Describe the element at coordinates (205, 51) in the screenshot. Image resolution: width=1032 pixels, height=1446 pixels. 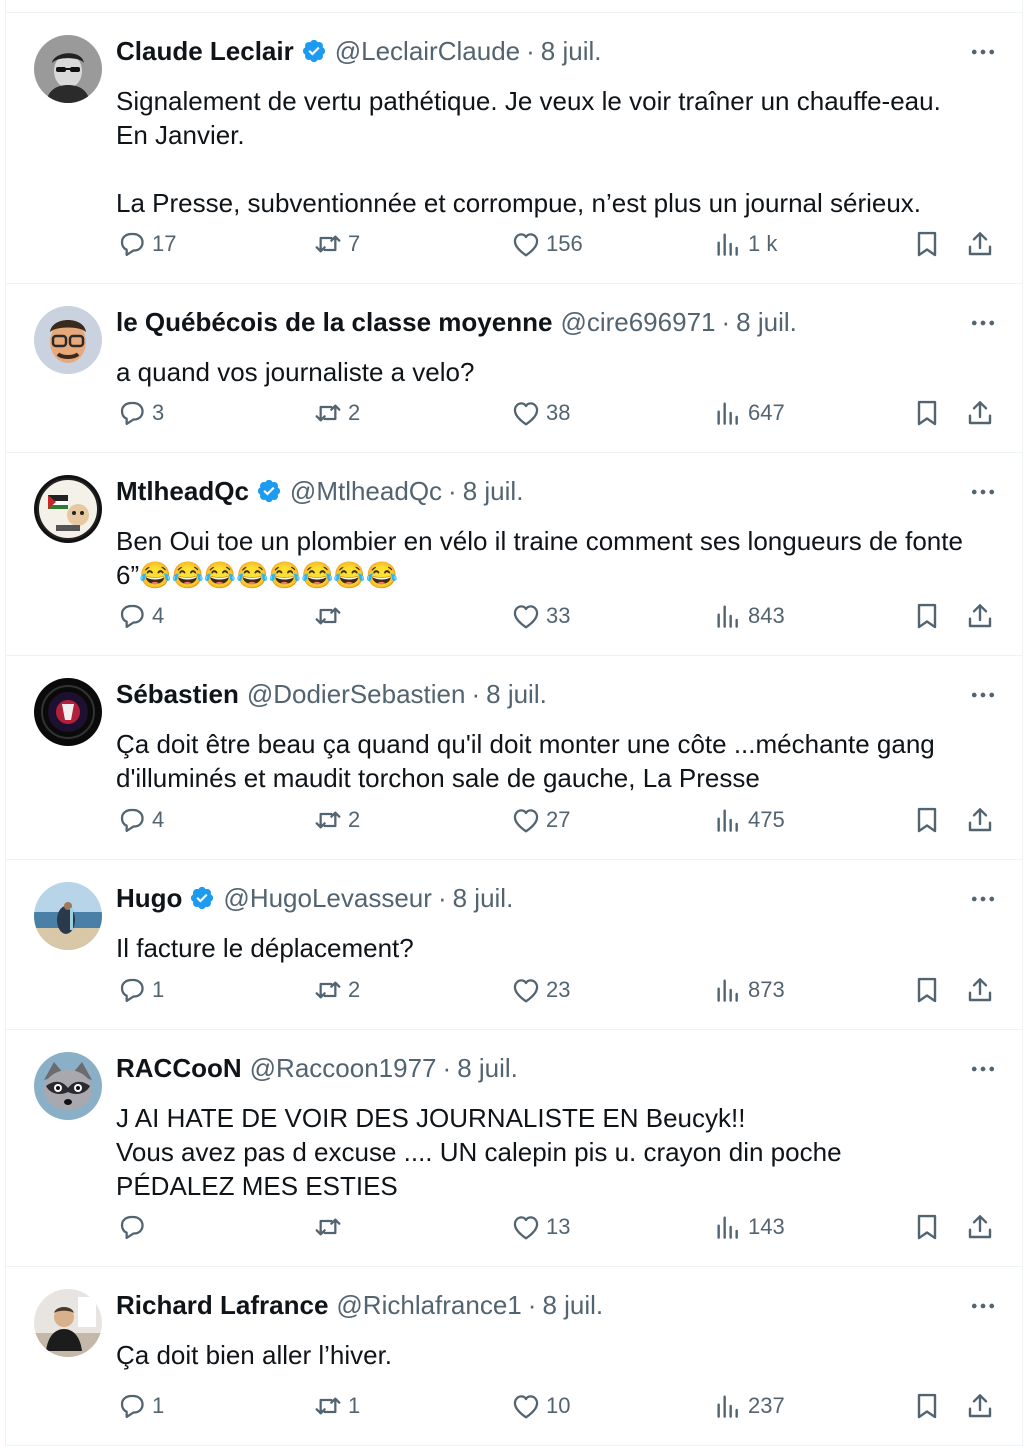
I see `author-name: Claude Leclair` at that location.